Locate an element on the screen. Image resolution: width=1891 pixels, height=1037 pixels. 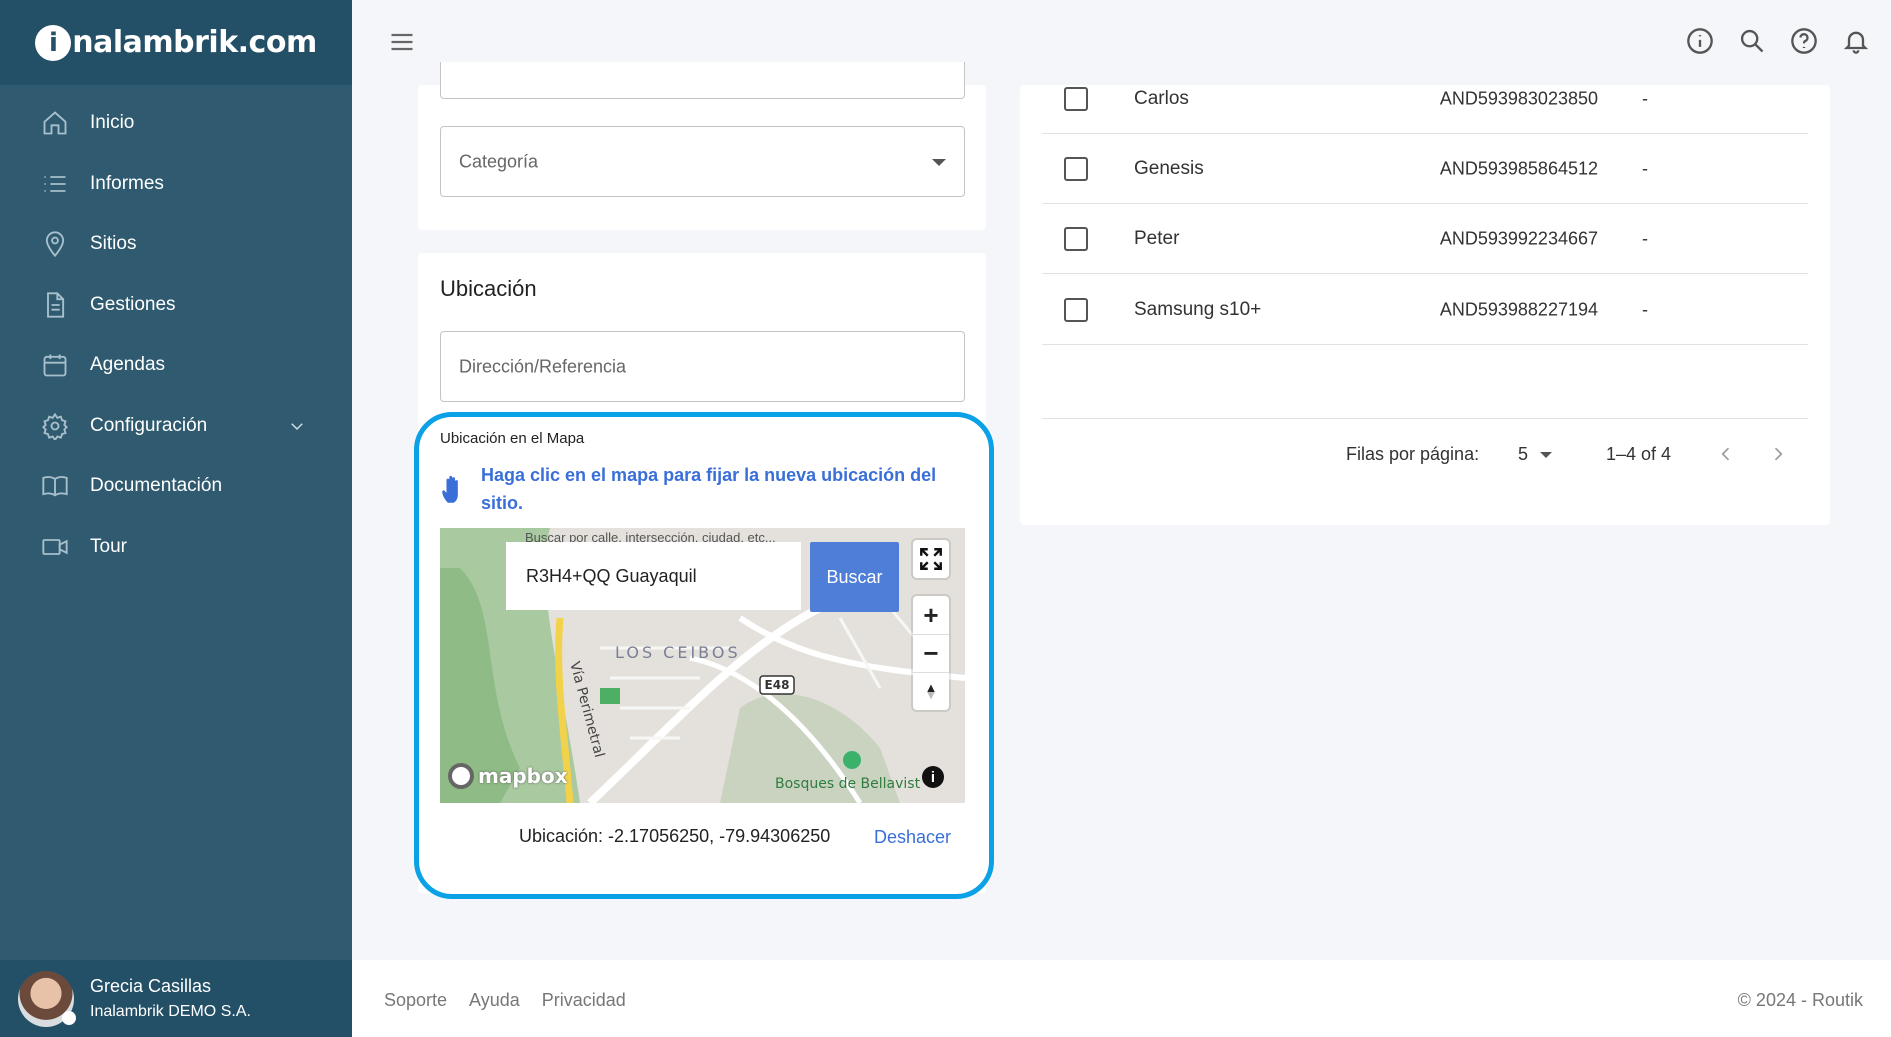
fullscreen-icon is located at coordinates (931, 559).